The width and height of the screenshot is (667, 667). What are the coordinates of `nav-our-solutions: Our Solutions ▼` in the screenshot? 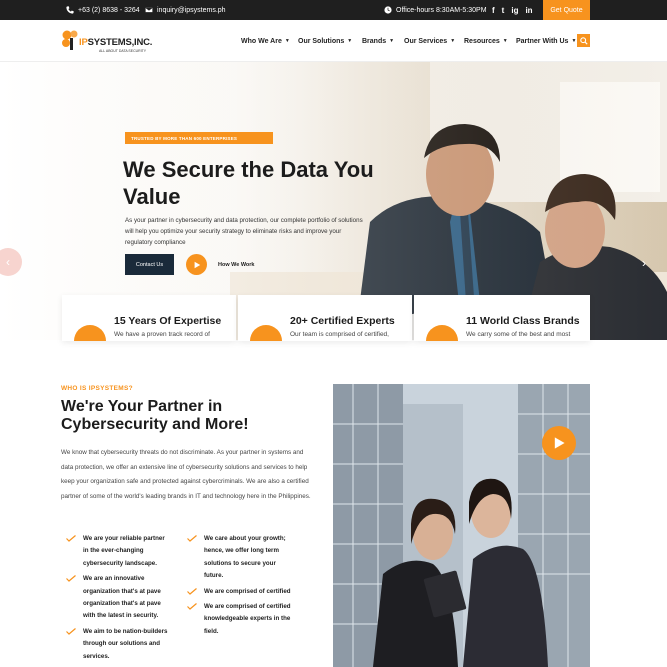 It's located at (325, 41).